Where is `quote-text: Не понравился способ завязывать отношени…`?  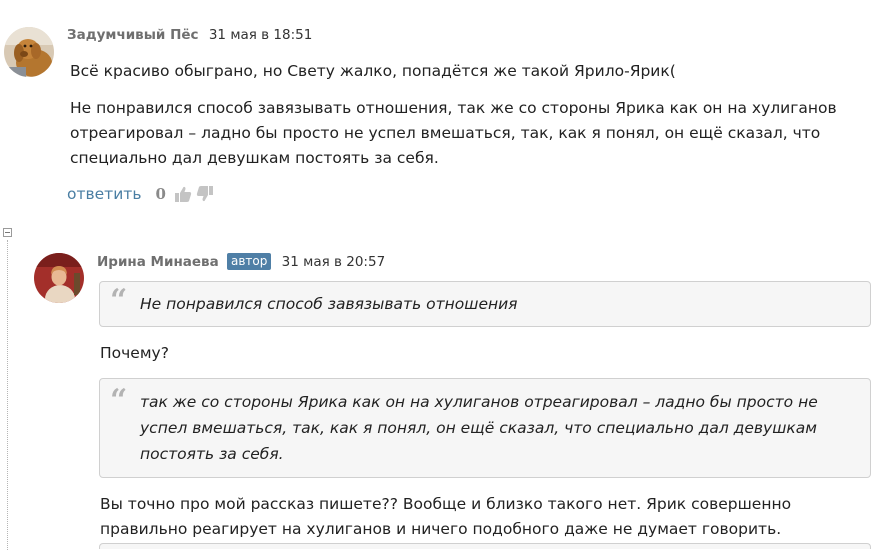
quote-text: Не понравился способ завязывать отношени… is located at coordinates (329, 304).